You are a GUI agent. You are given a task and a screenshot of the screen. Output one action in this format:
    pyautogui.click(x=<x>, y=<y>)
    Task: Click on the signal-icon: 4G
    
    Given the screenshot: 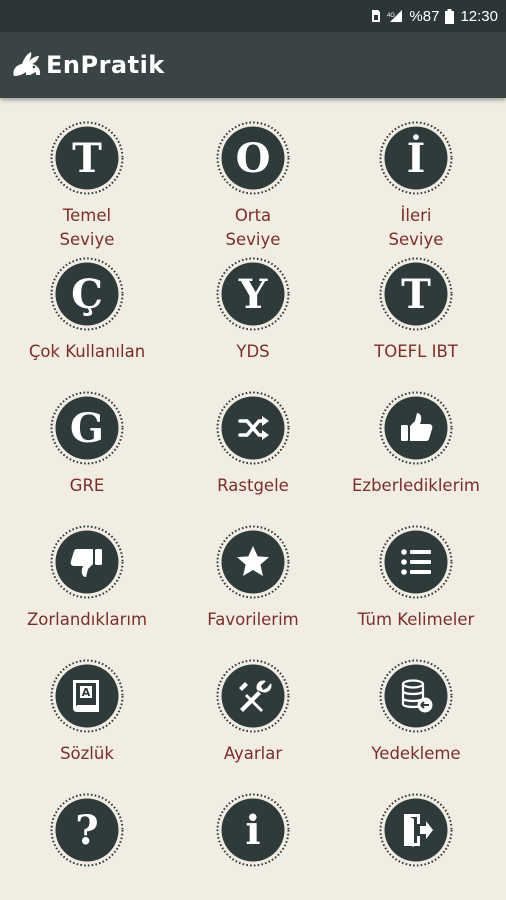 What is the action you would take?
    pyautogui.click(x=395, y=16)
    